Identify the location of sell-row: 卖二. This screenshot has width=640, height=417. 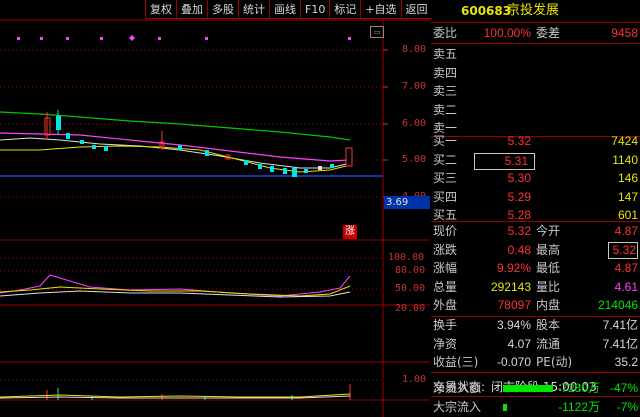
(535, 110).